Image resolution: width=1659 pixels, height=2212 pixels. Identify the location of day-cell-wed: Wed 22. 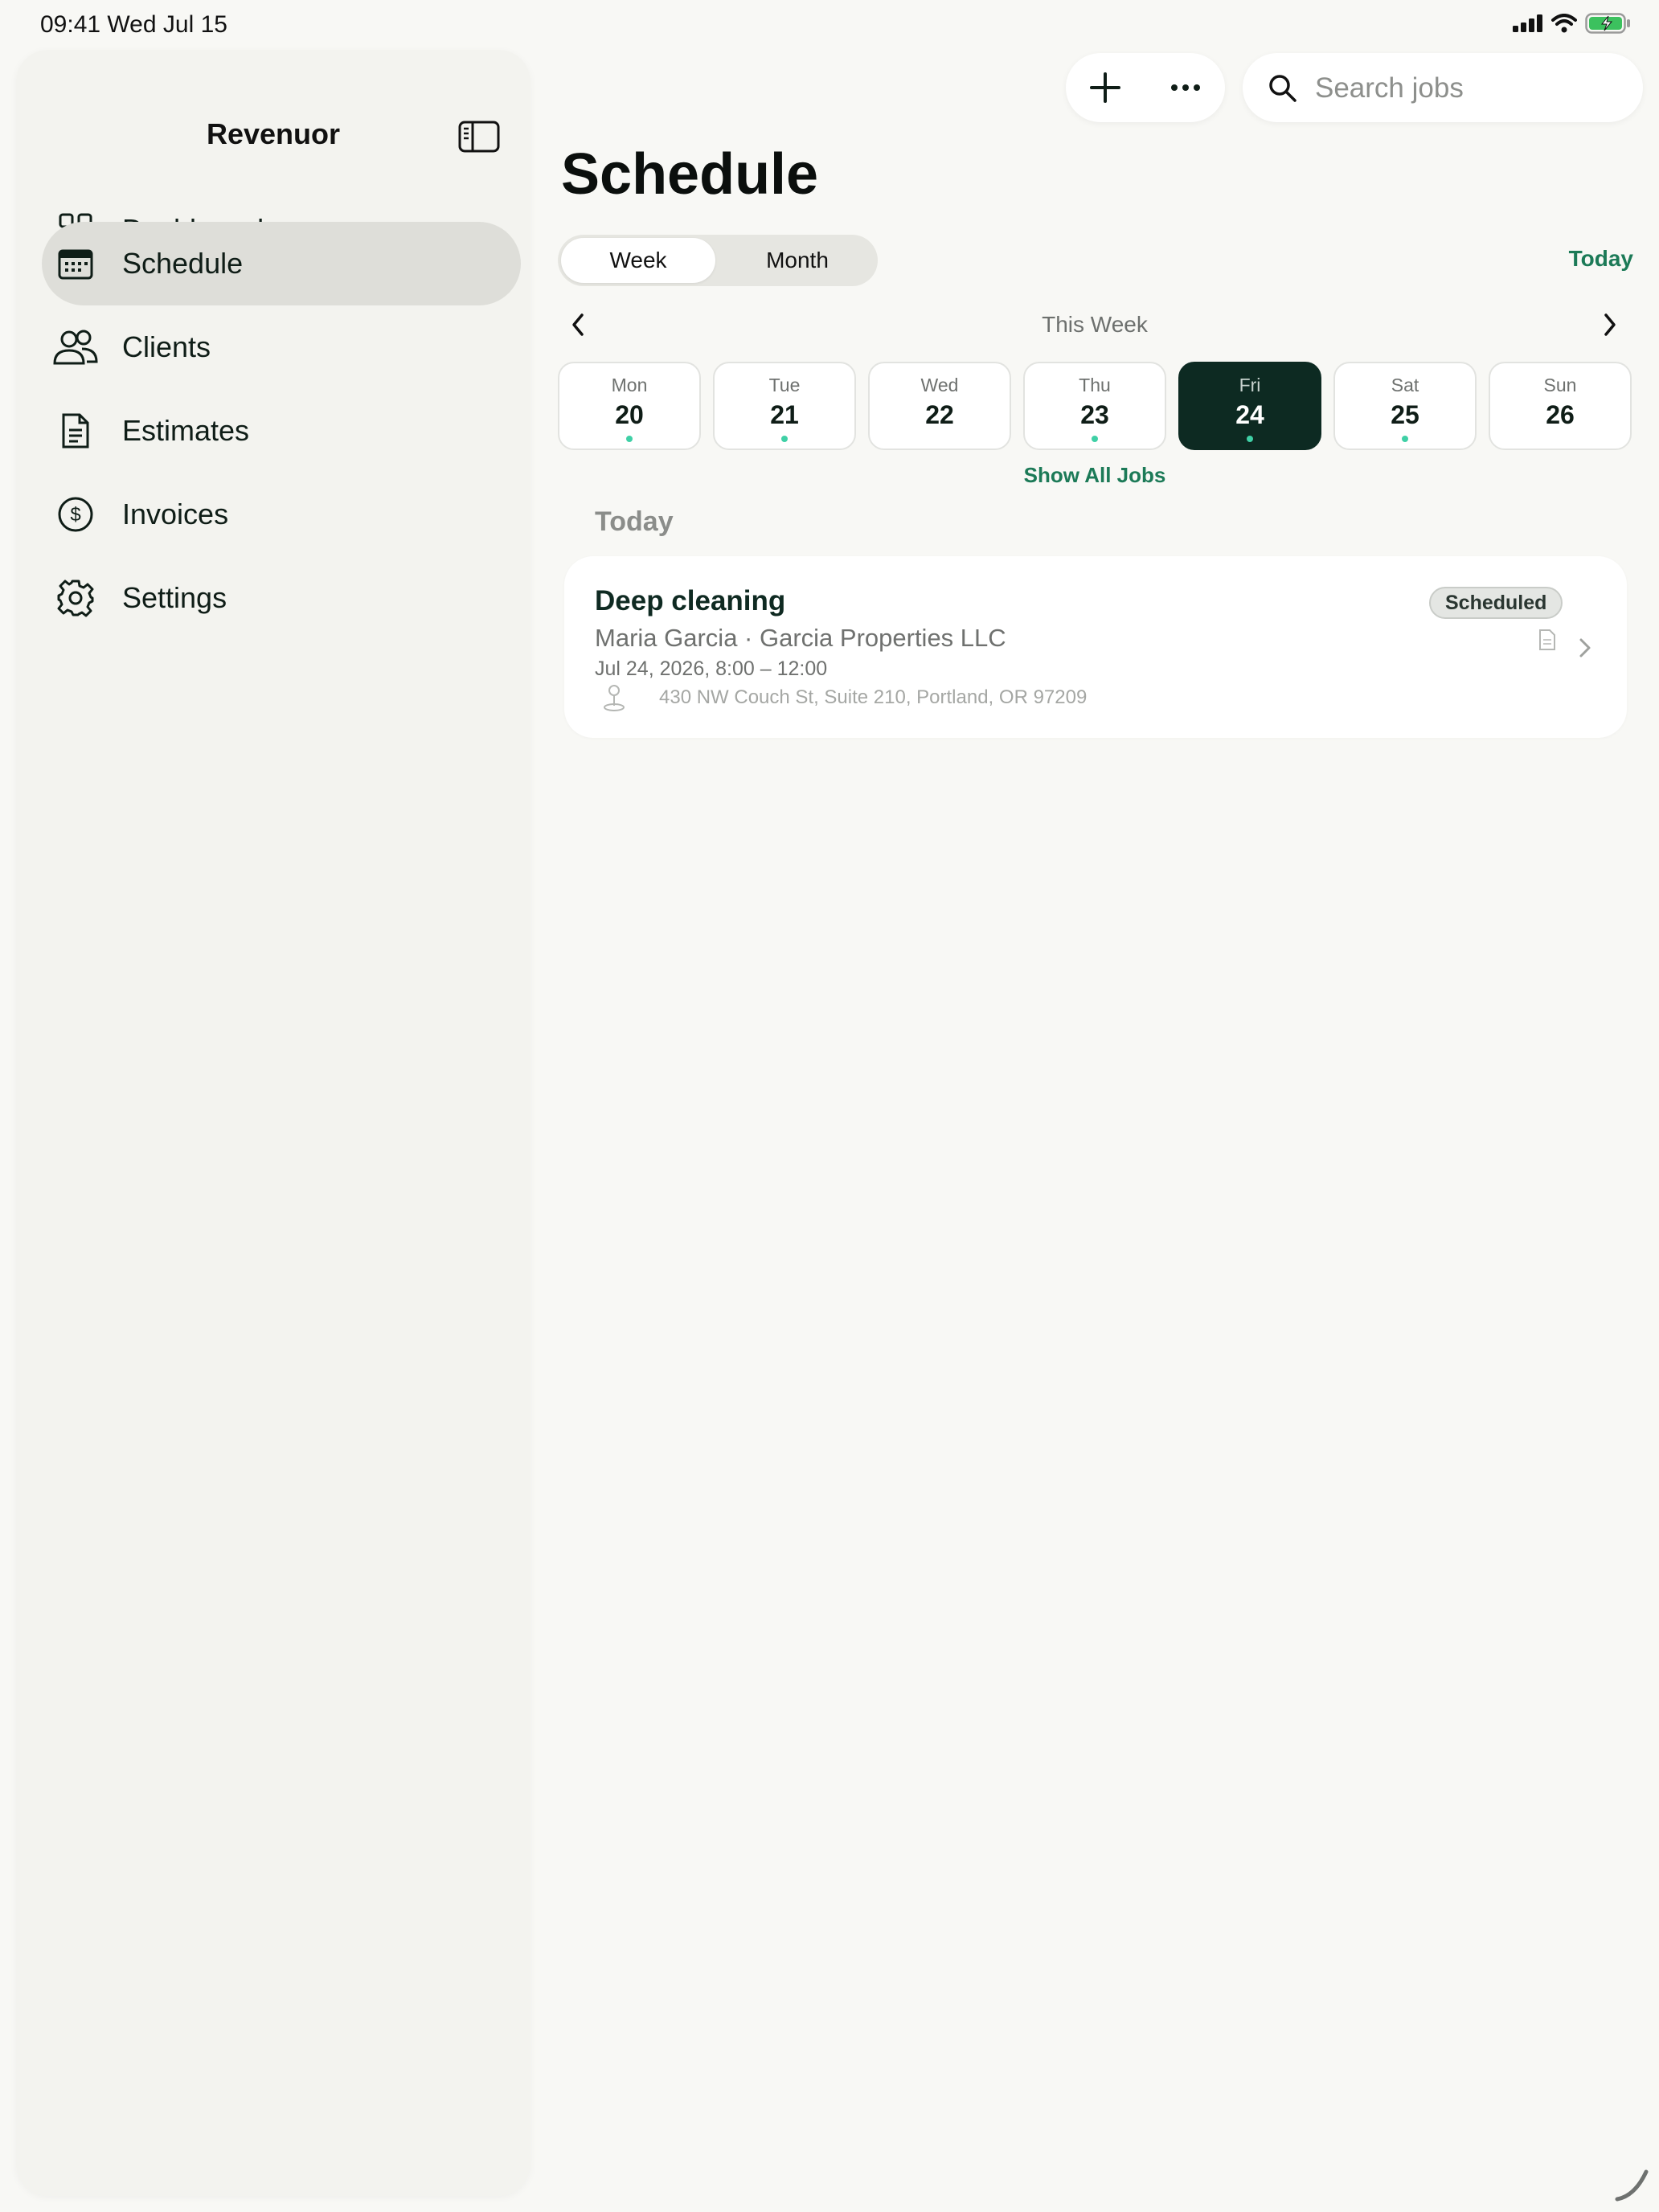
(939, 406).